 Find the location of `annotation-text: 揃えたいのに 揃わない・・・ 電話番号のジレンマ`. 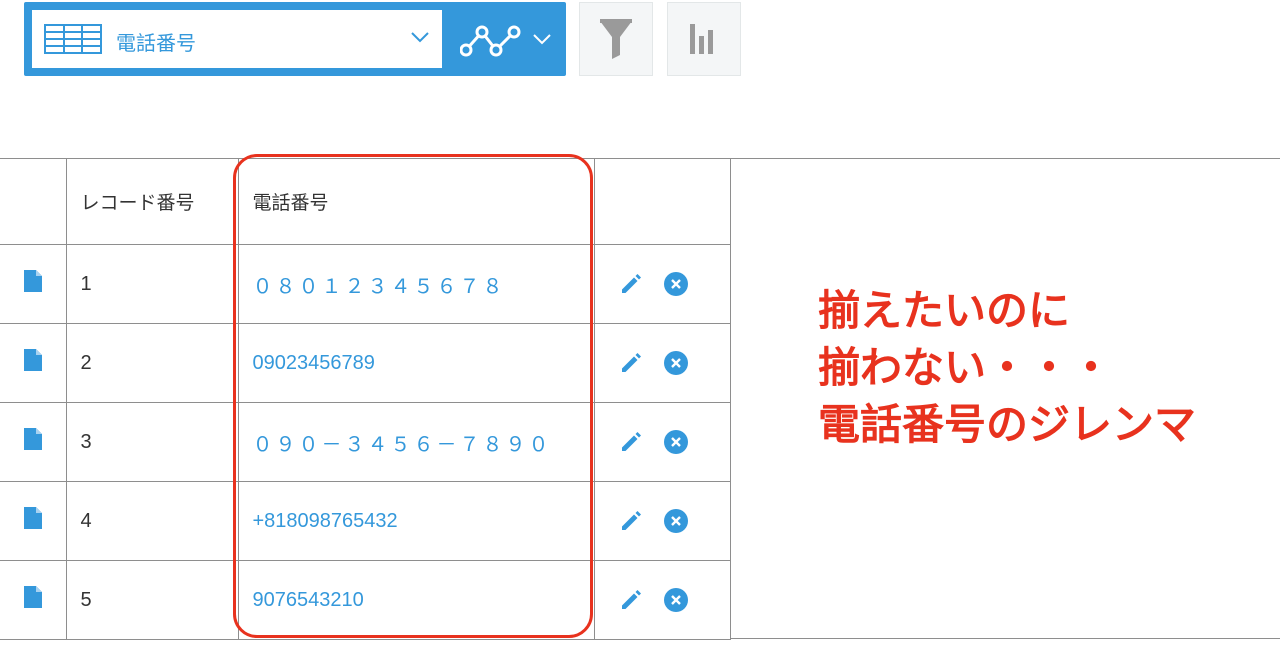

annotation-text: 揃えたいのに 揃わない・・・ 電話番号のジレンマ is located at coordinates (1007, 367).